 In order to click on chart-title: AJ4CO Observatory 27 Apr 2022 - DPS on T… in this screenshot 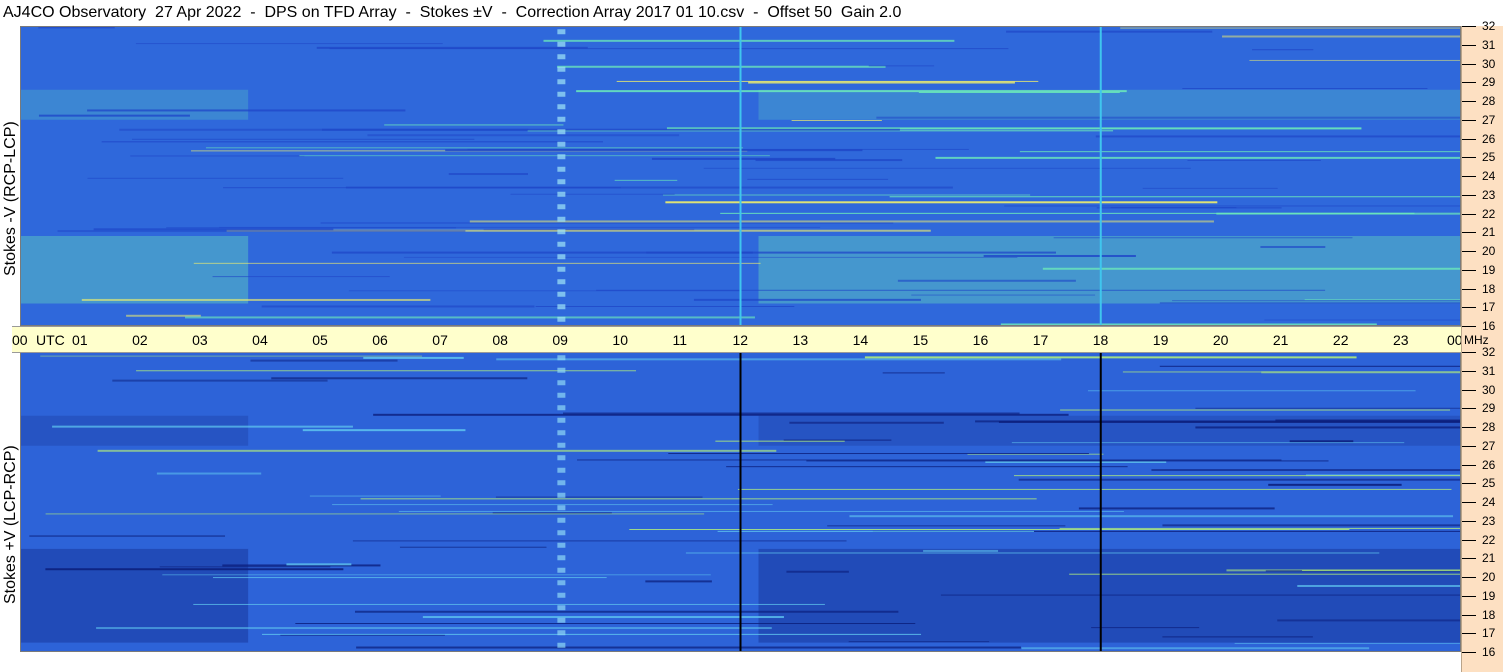, I will do `click(452, 12)`.